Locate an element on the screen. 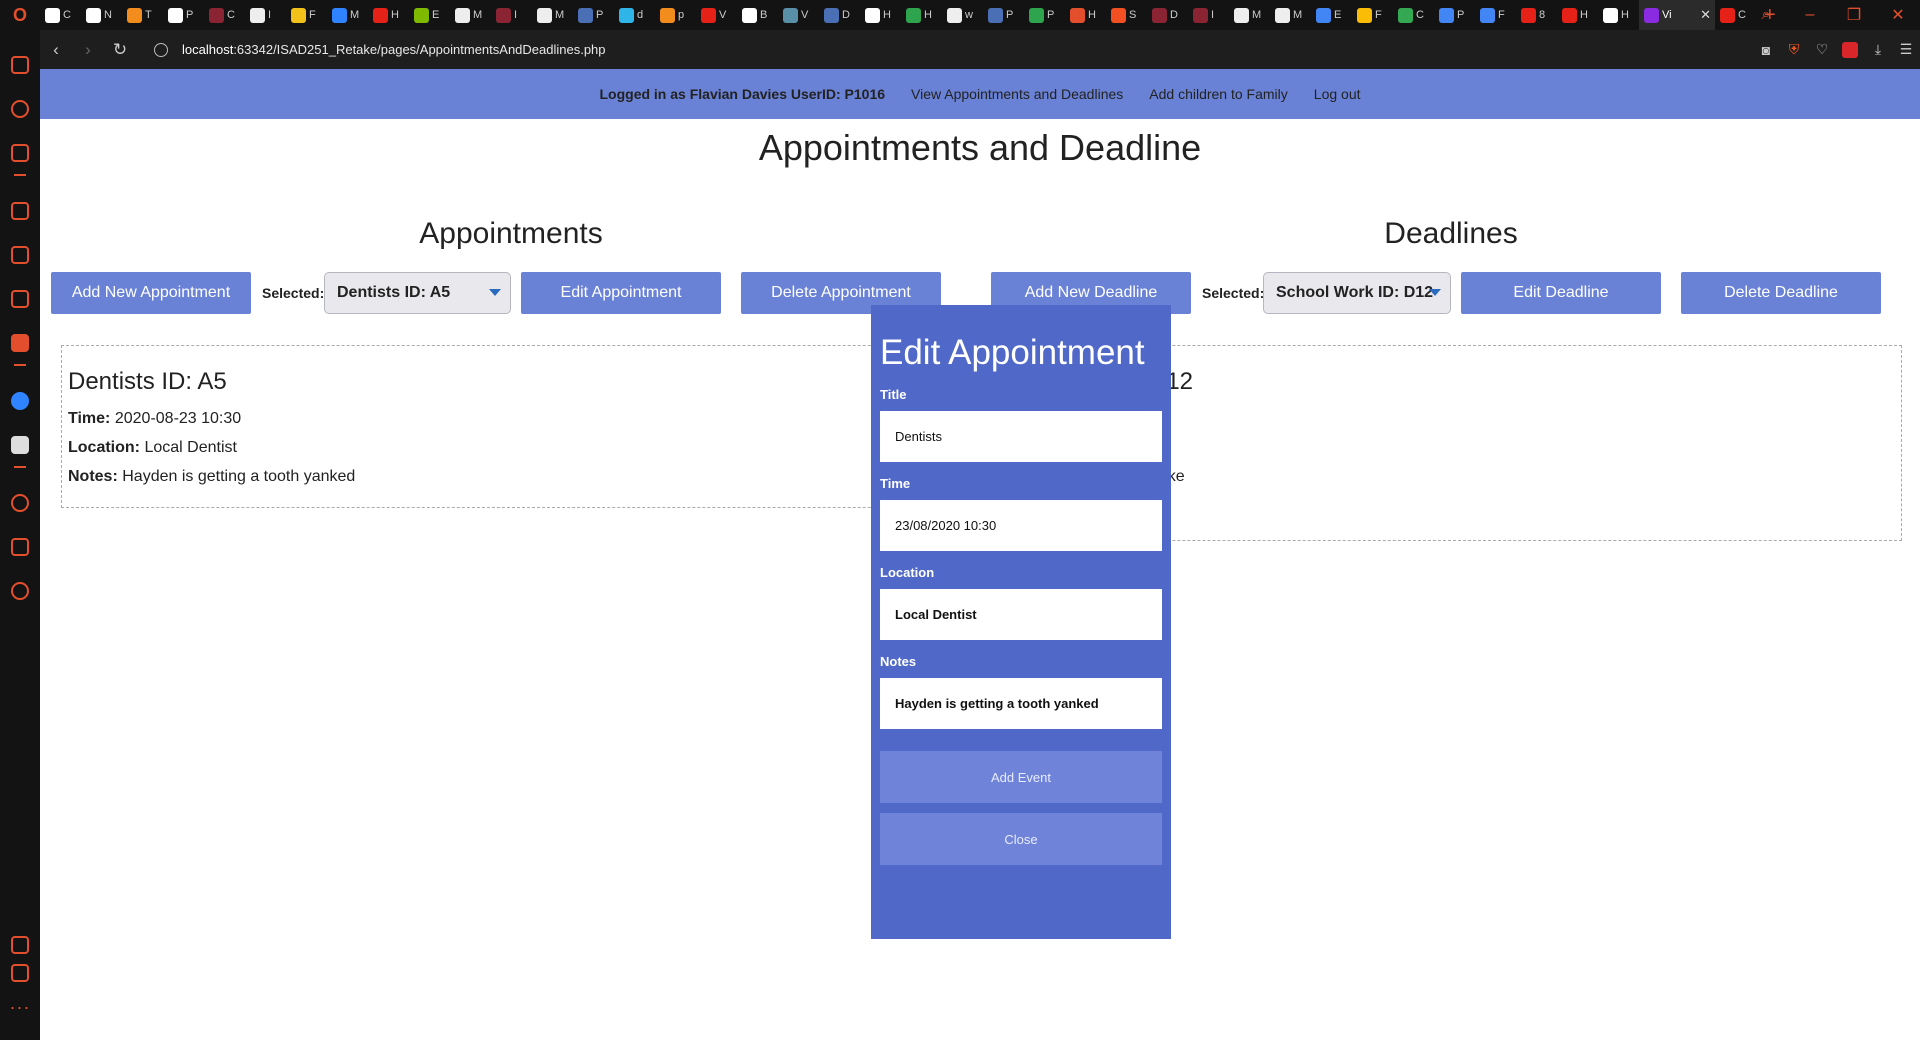  more-icon: ··· is located at coordinates (20, 1007).